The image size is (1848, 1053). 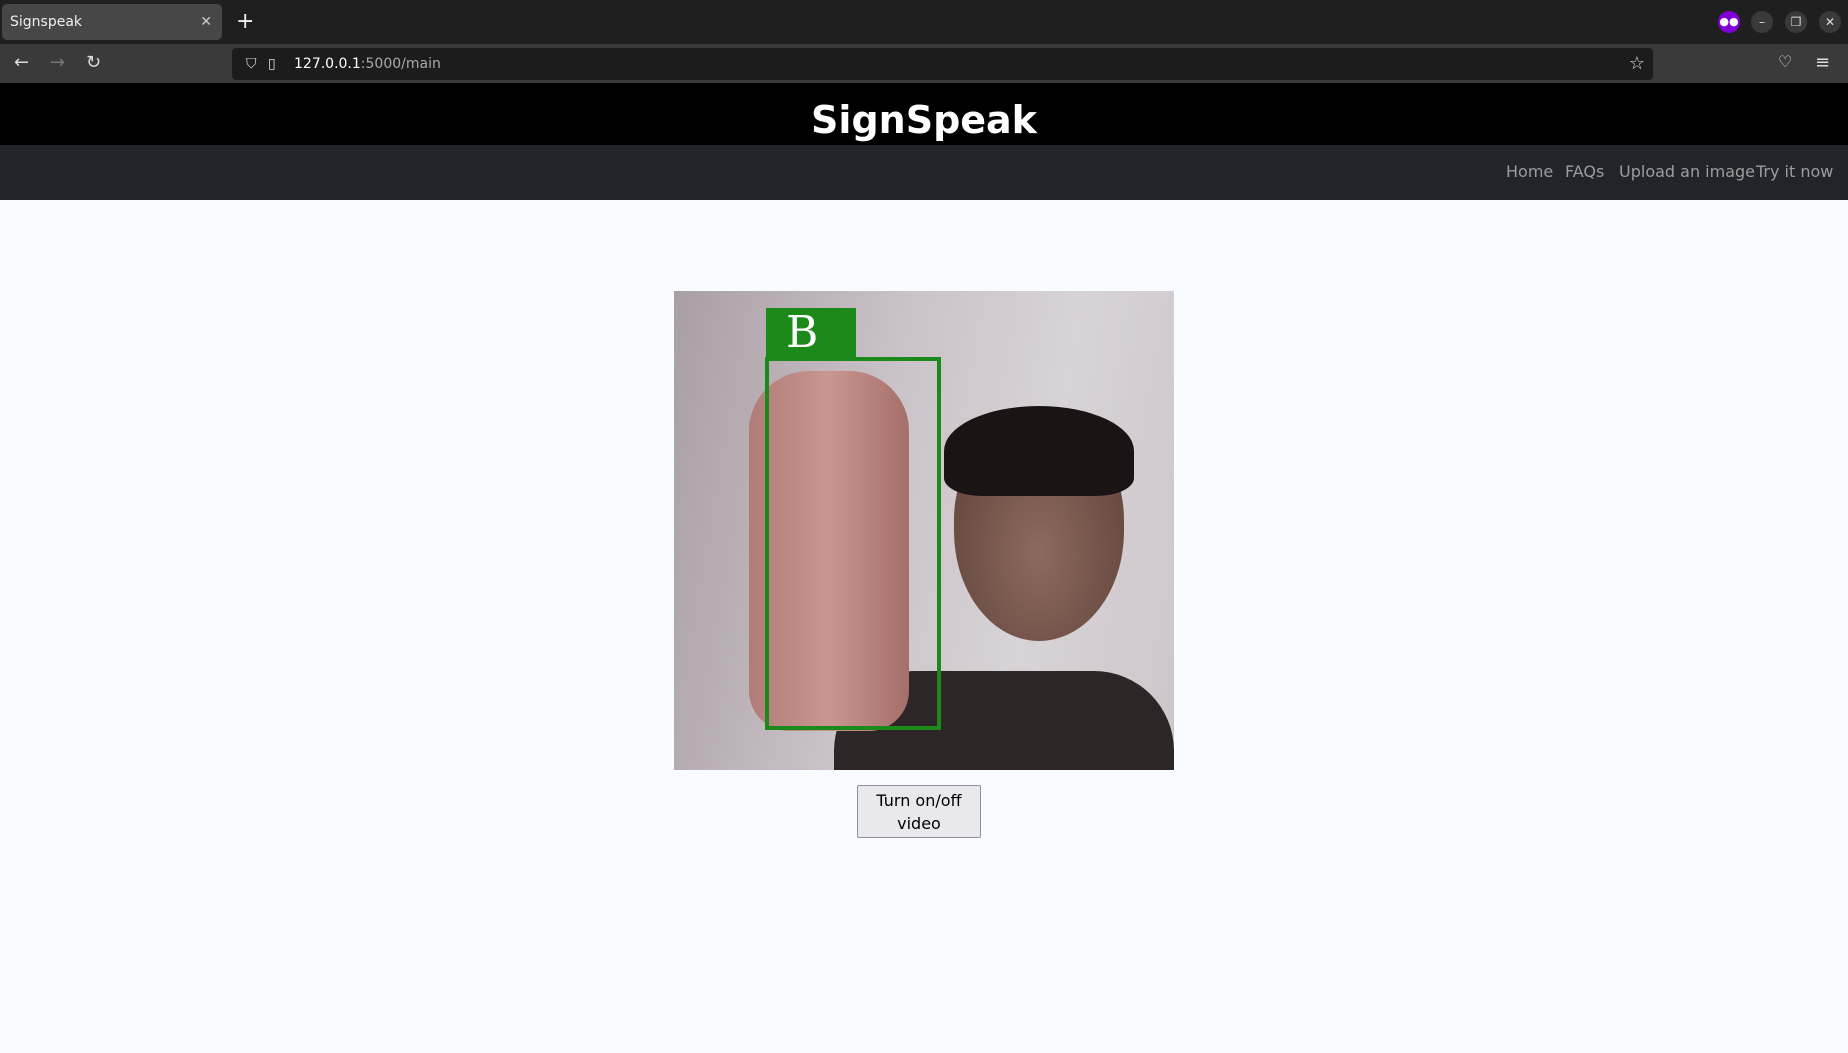 I want to click on minimize-icon: –, so click(x=1762, y=22).